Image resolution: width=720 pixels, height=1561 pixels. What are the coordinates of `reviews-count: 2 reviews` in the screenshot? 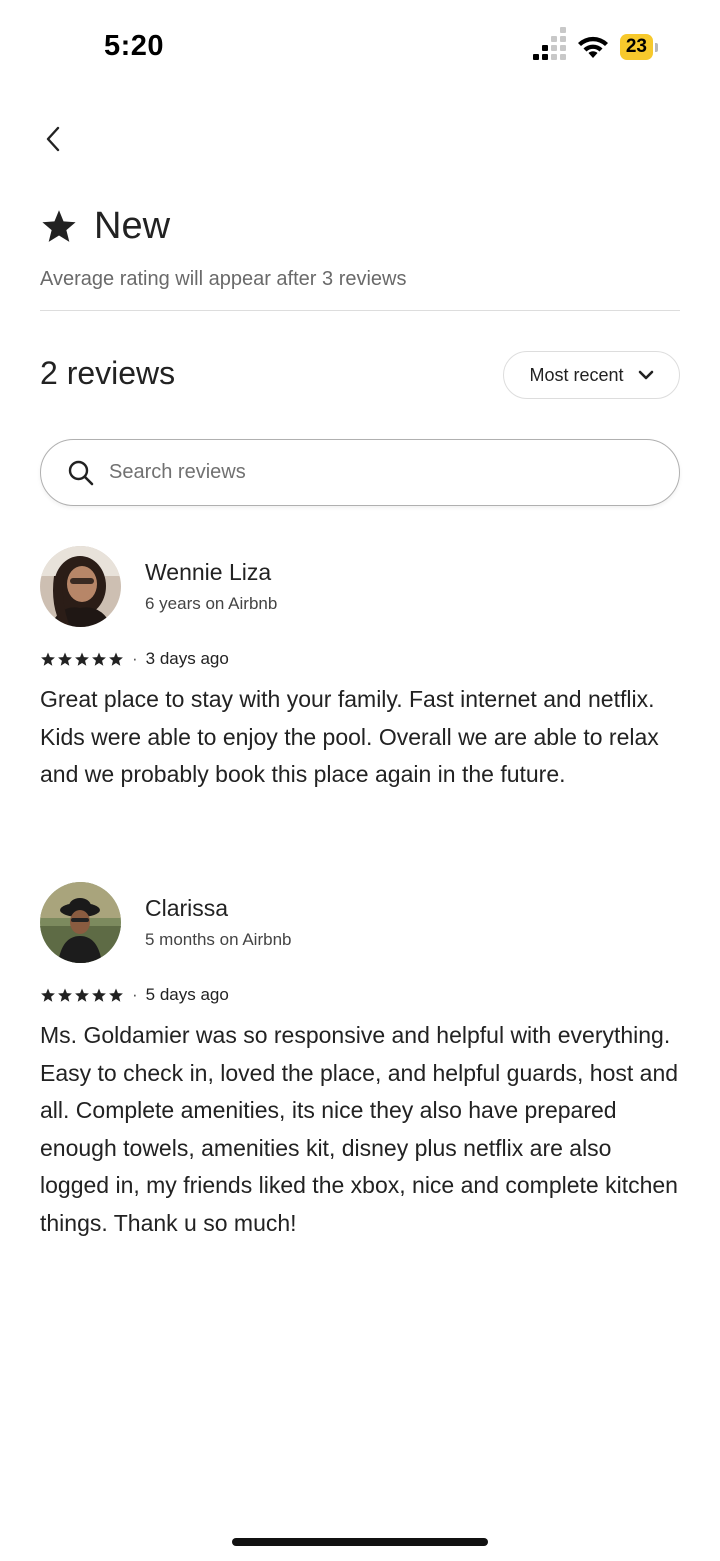 It's located at (108, 373).